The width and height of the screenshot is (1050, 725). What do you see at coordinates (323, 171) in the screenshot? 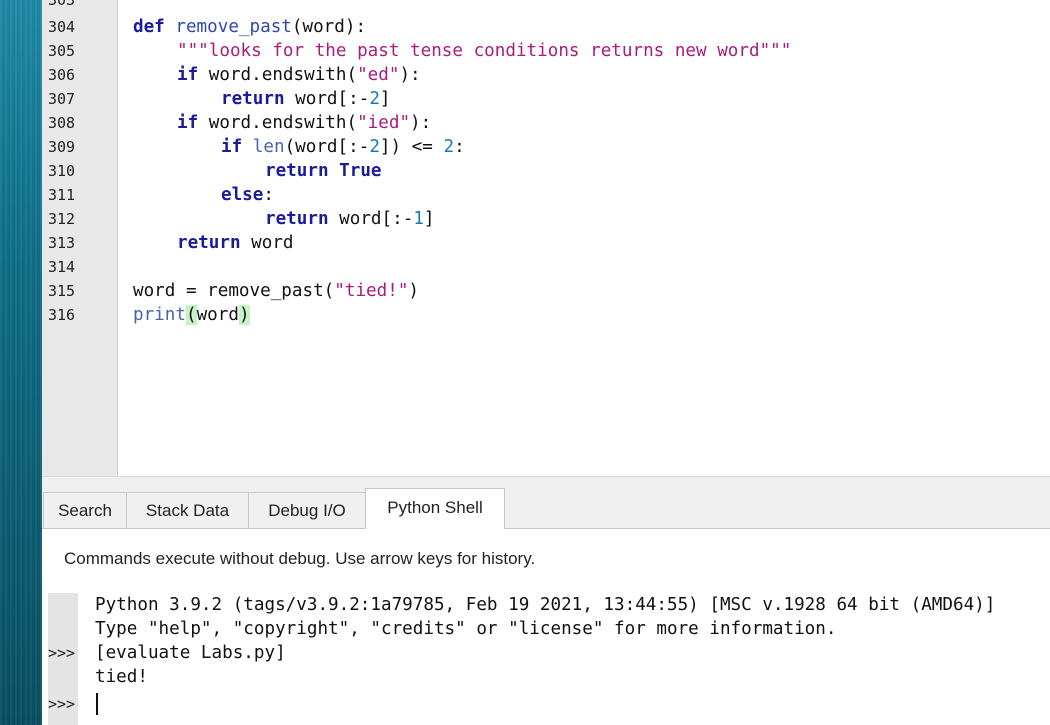
I see `code-line: return True` at bounding box center [323, 171].